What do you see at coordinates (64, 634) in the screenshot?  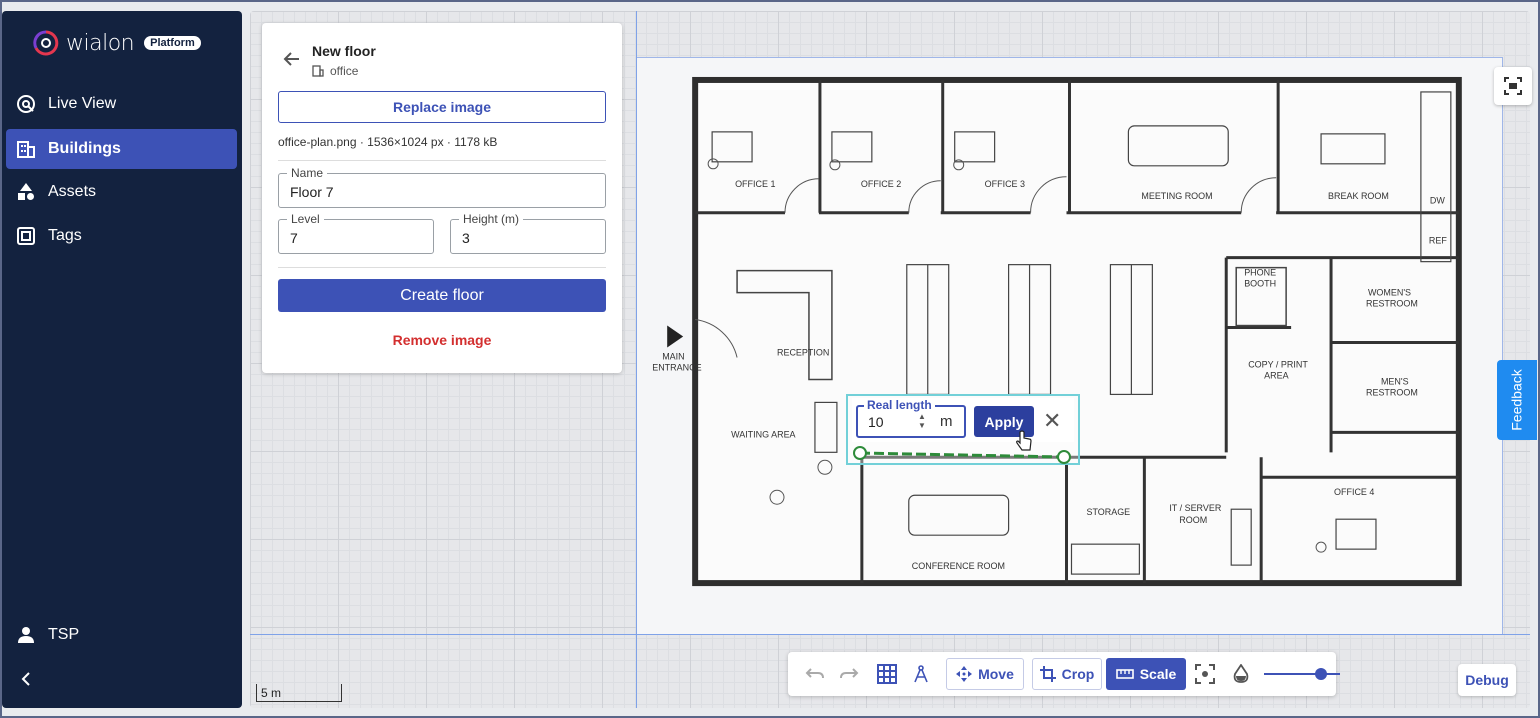 I see `user-label: TSP` at bounding box center [64, 634].